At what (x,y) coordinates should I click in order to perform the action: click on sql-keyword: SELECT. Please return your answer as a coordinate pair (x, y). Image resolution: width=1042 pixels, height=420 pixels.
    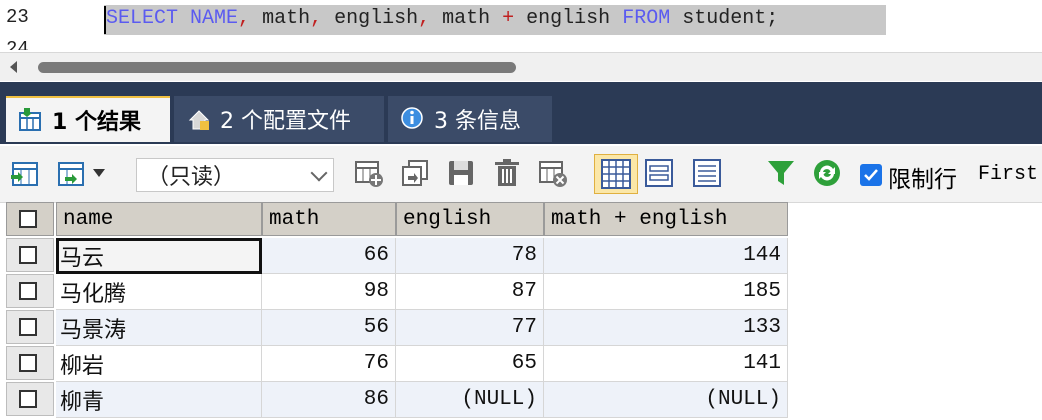
    Looking at the image, I should click on (142, 18).